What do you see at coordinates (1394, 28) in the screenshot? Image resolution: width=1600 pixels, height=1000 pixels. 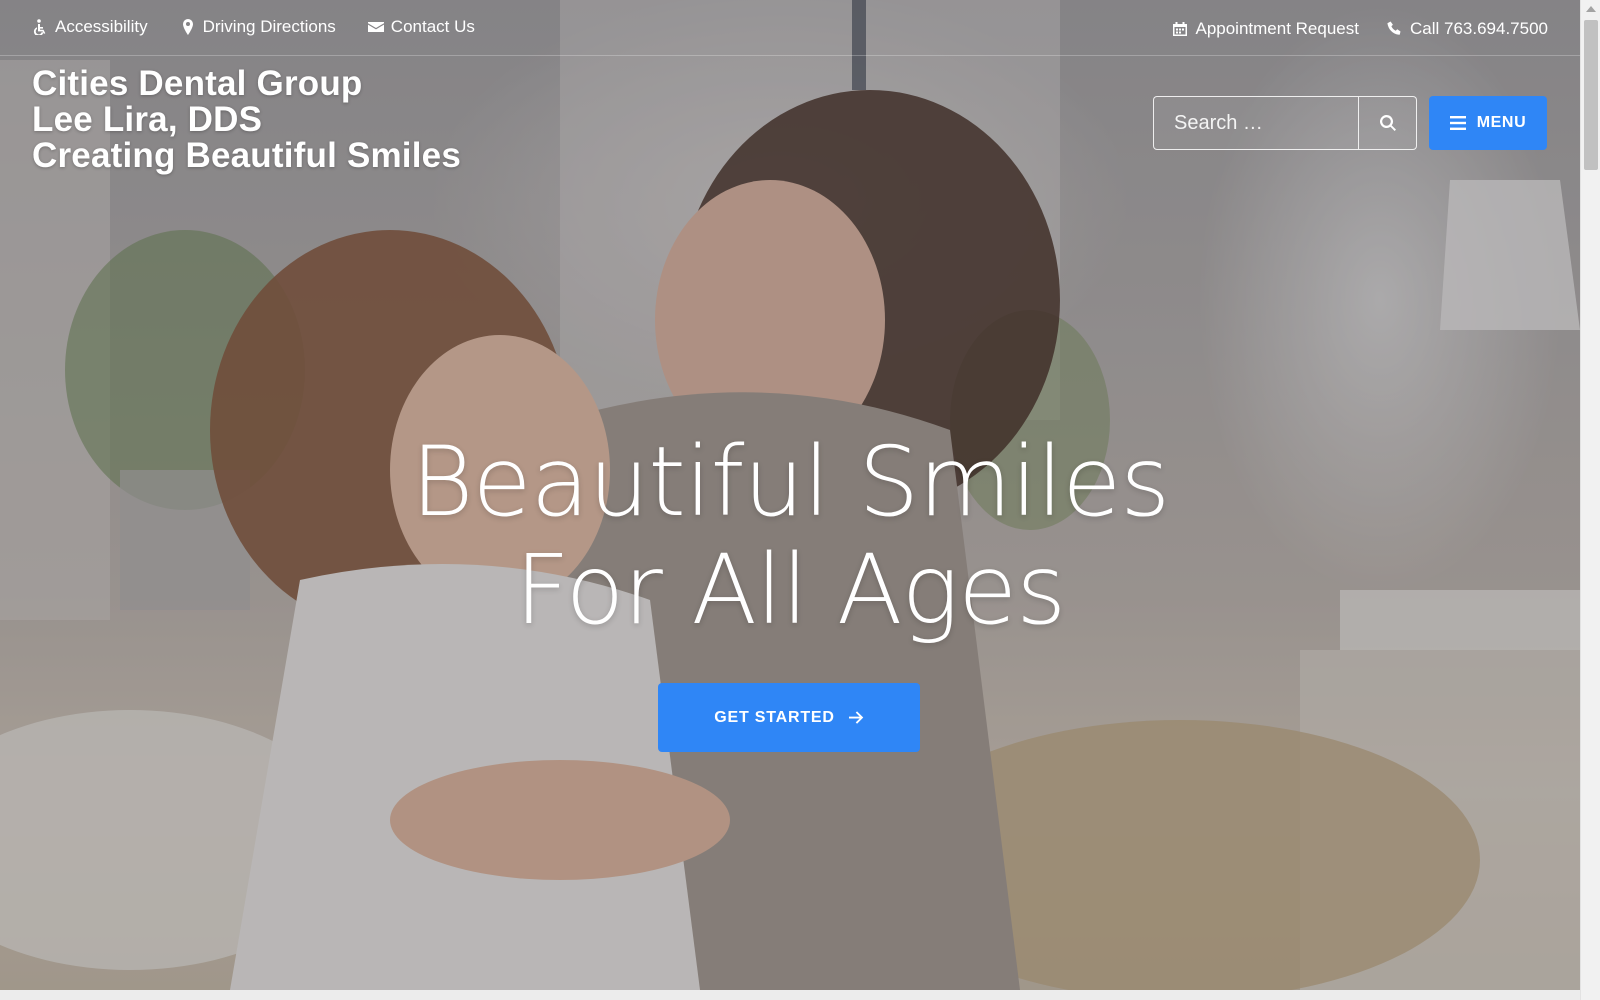 I see `phone-icon` at bounding box center [1394, 28].